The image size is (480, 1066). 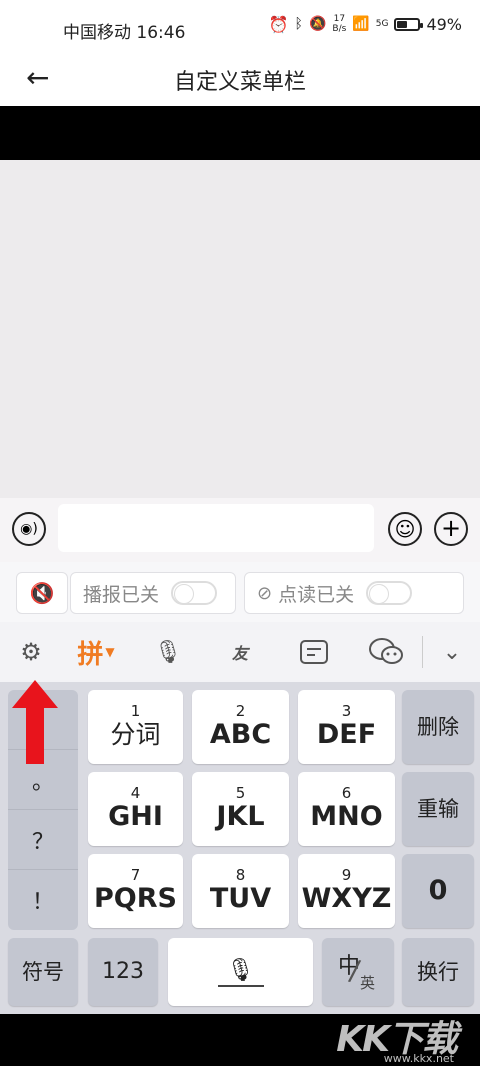 I want to click on plus-icon: +, so click(x=451, y=529).